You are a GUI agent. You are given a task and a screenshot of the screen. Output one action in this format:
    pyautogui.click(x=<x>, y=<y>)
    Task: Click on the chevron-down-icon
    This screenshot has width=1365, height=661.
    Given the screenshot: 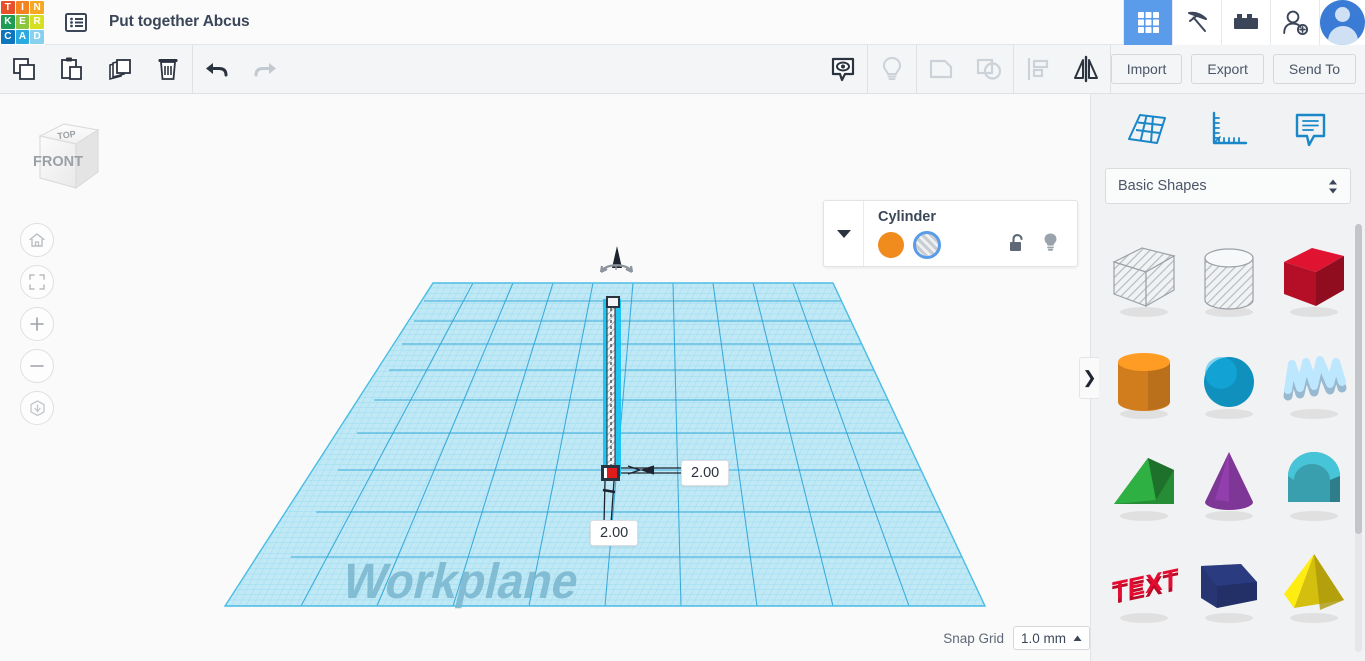 What is the action you would take?
    pyautogui.click(x=844, y=233)
    